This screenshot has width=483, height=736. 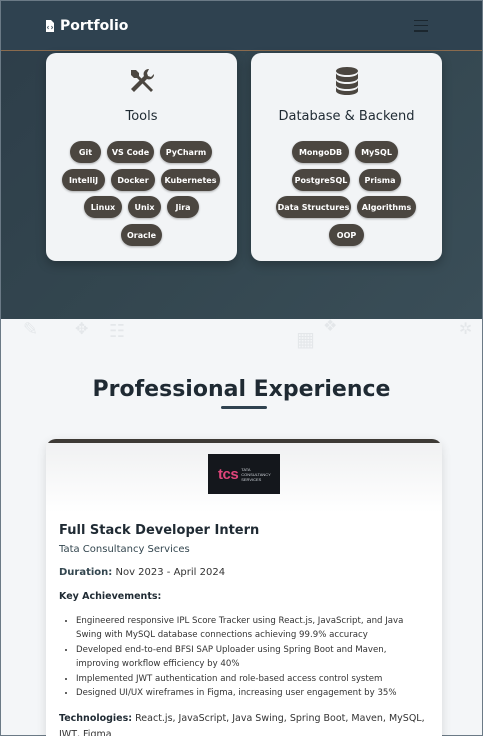 What do you see at coordinates (103, 207) in the screenshot?
I see `skill-pill: Linux` at bounding box center [103, 207].